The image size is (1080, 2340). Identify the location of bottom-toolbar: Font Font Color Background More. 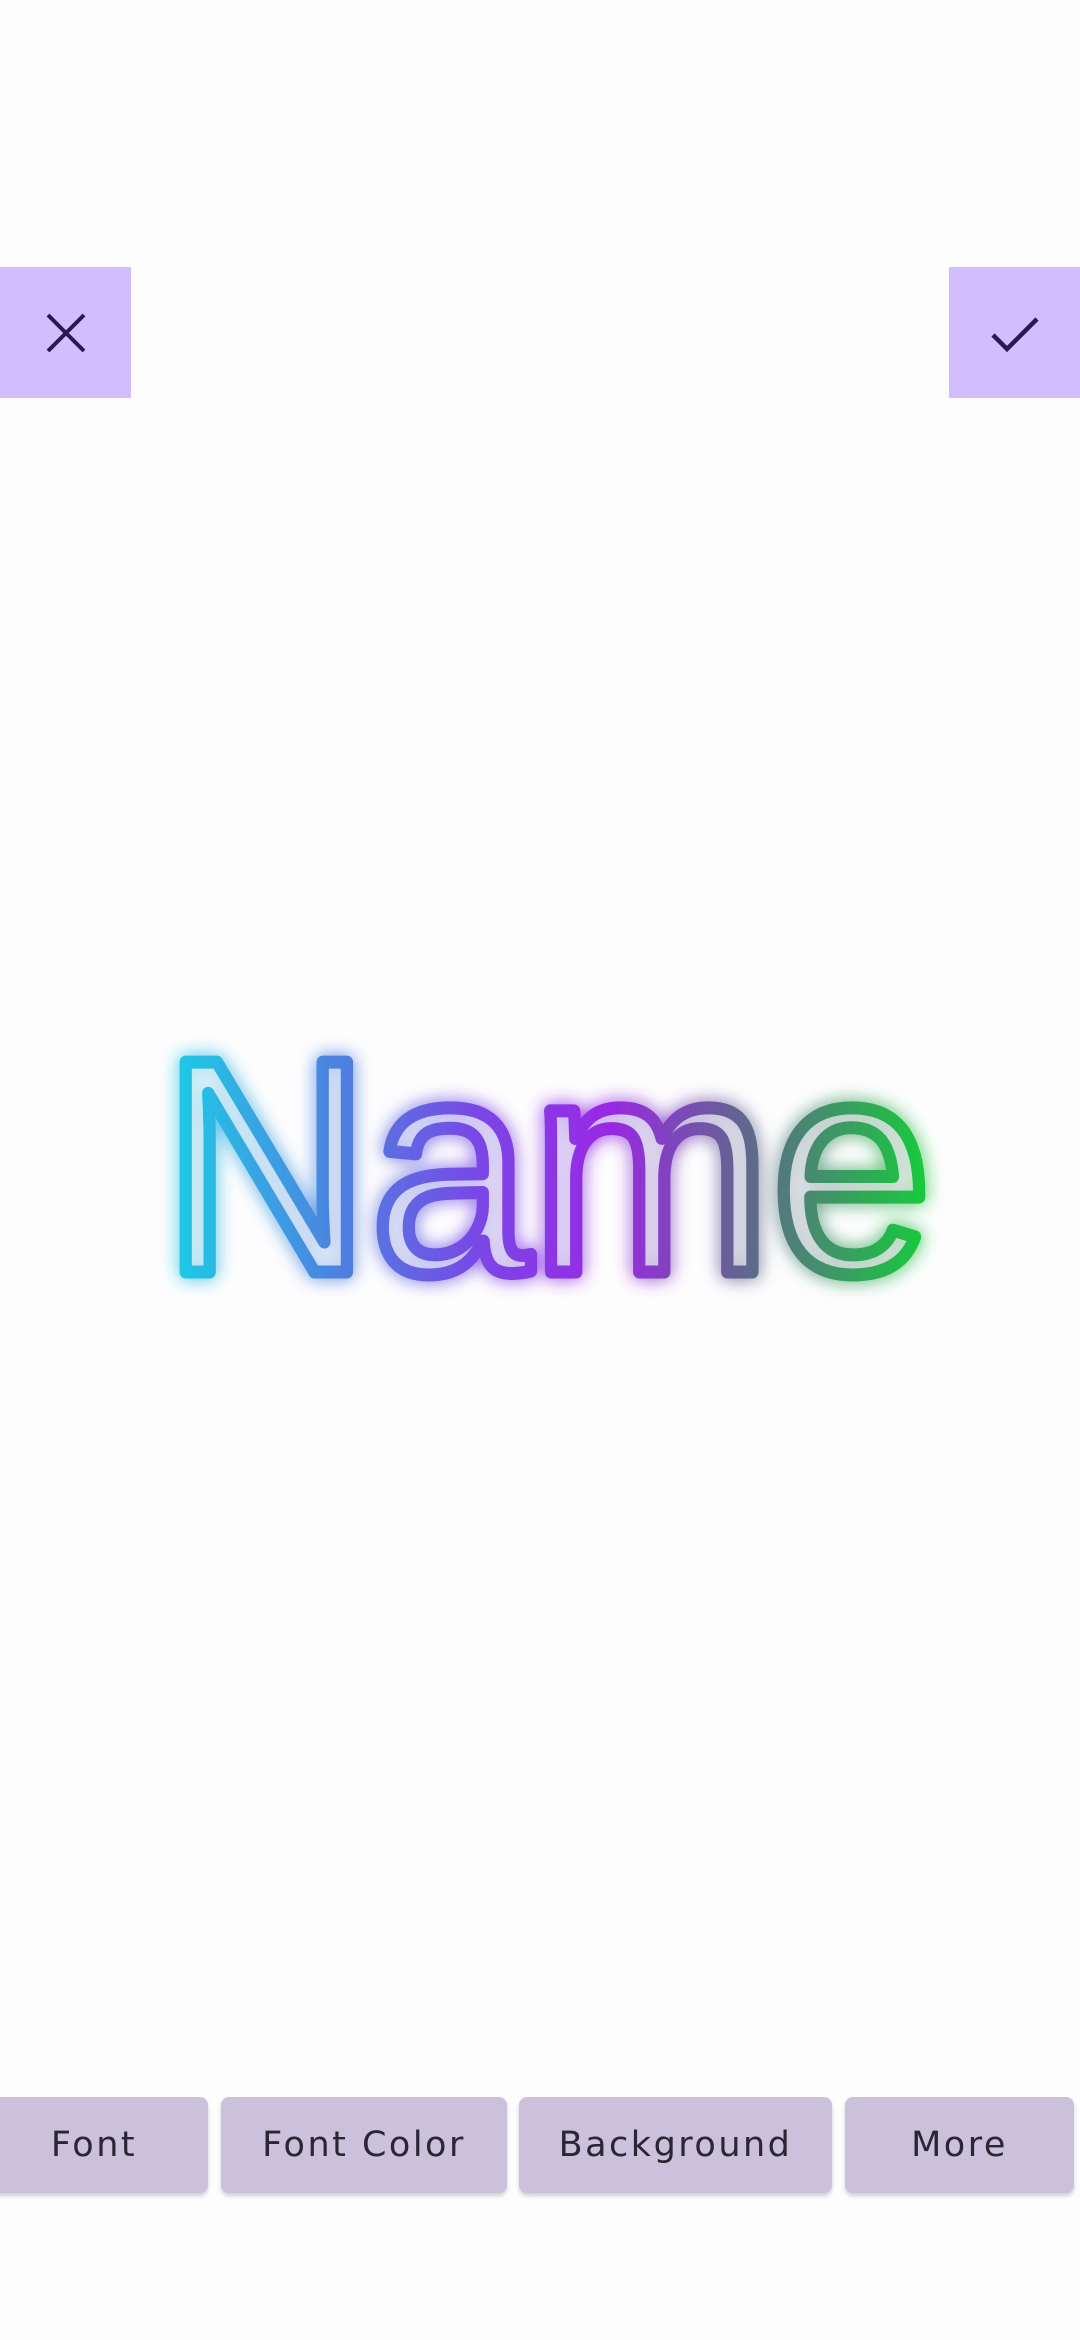
(540, 2146).